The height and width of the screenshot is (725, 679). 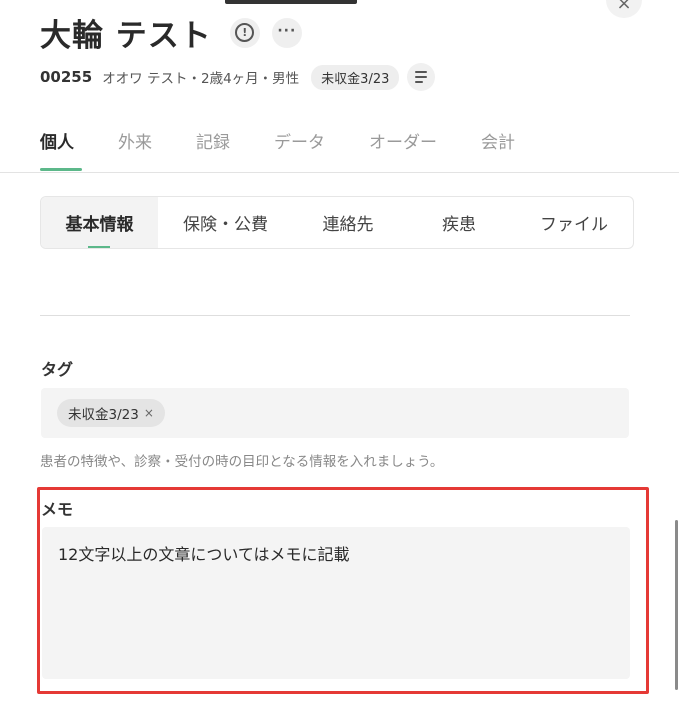 I want to click on alert-icon: !, so click(x=245, y=32).